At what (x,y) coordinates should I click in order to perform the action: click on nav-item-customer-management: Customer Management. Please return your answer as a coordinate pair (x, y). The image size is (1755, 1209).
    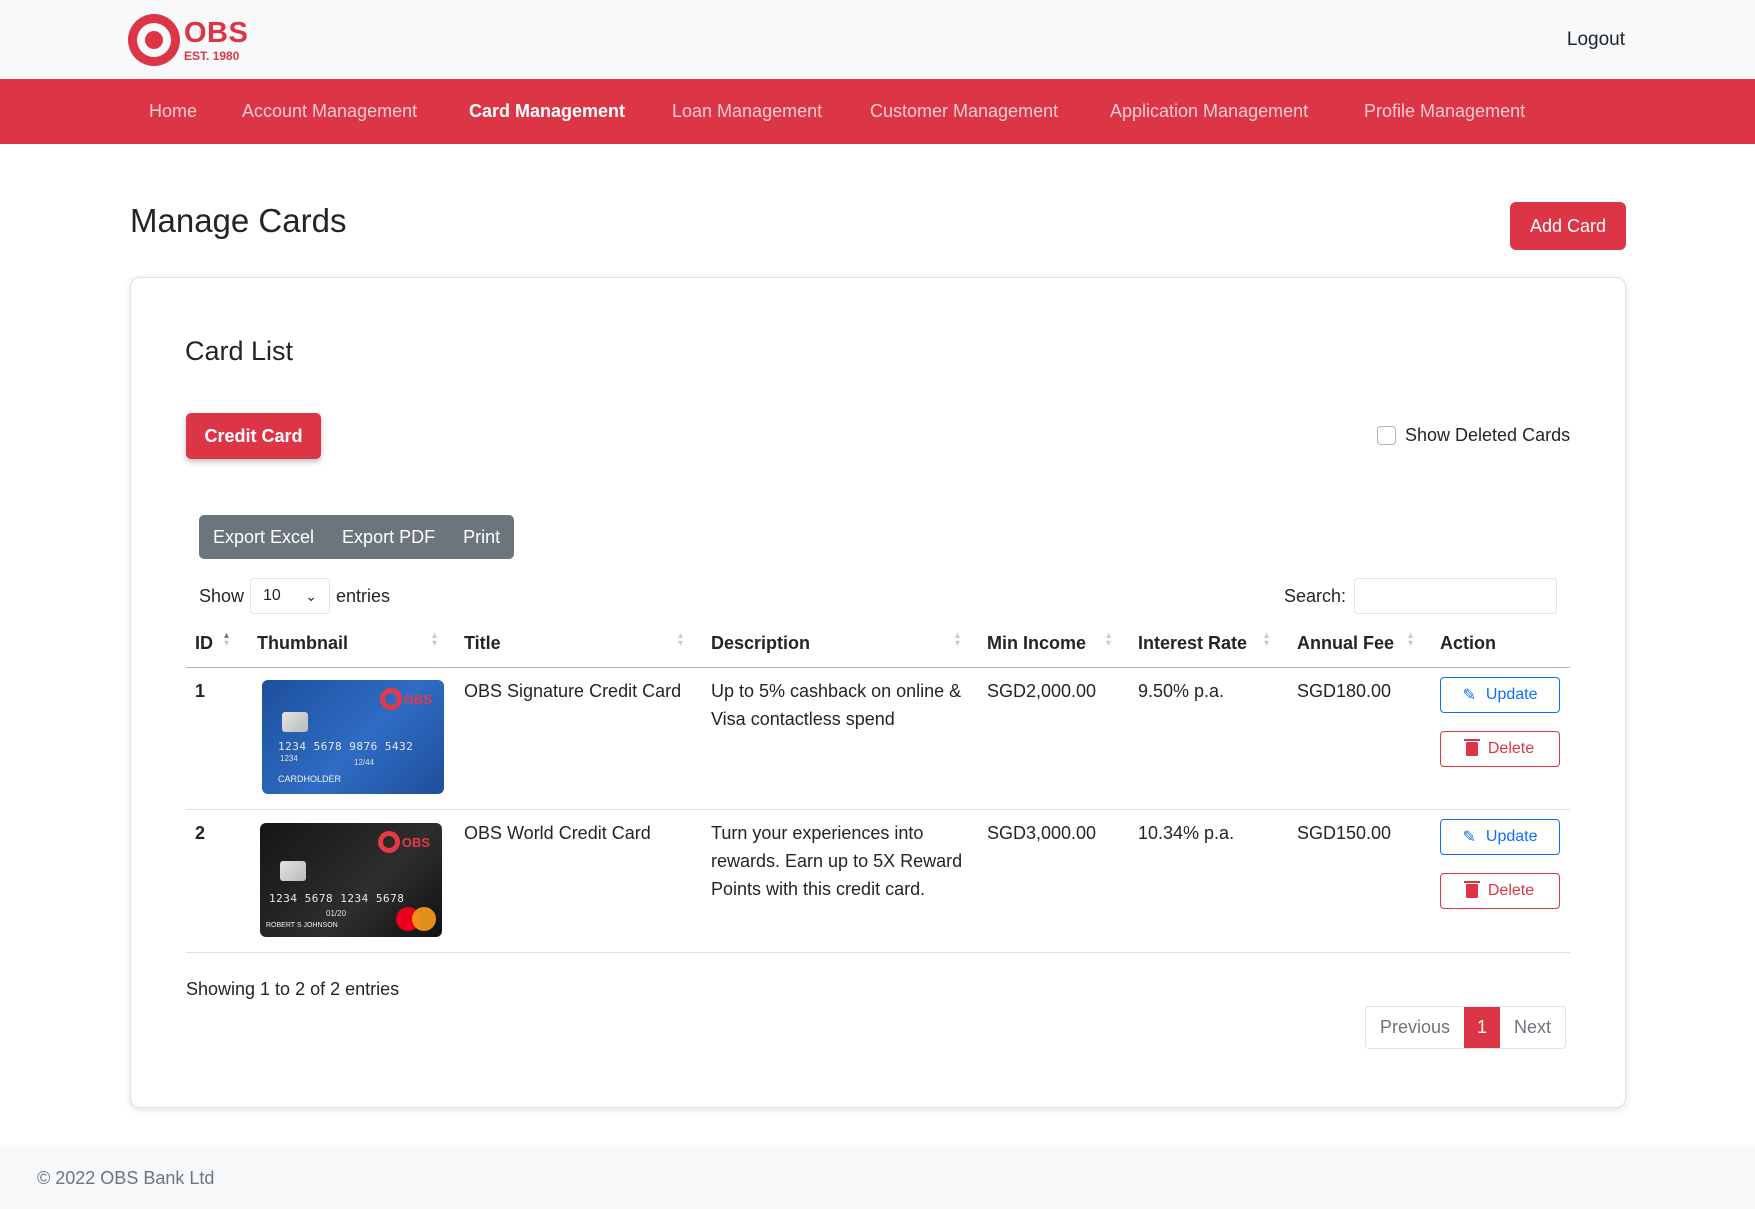
    Looking at the image, I should click on (964, 111).